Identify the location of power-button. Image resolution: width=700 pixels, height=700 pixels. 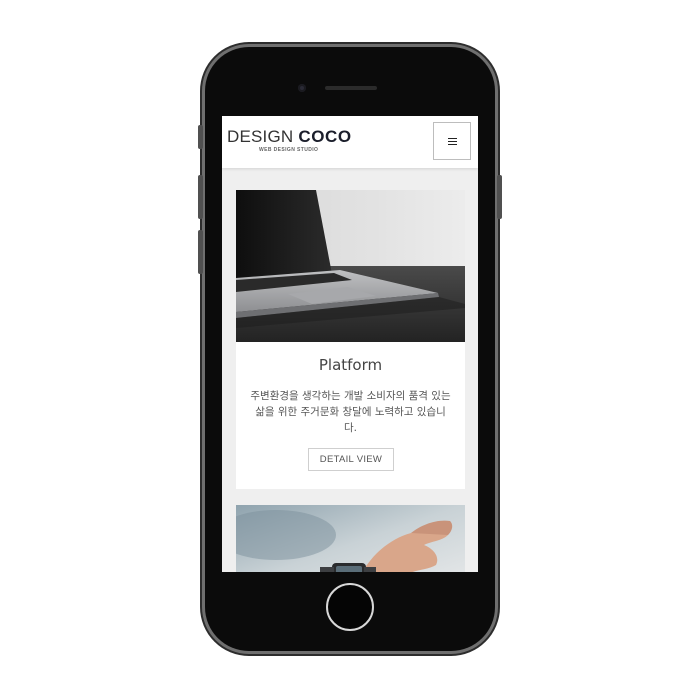
(499, 197).